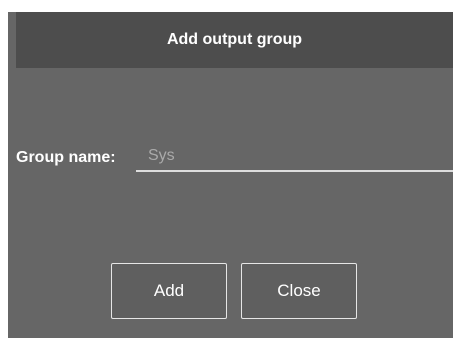 The width and height of the screenshot is (453, 338). I want to click on close-button: Close, so click(299, 291).